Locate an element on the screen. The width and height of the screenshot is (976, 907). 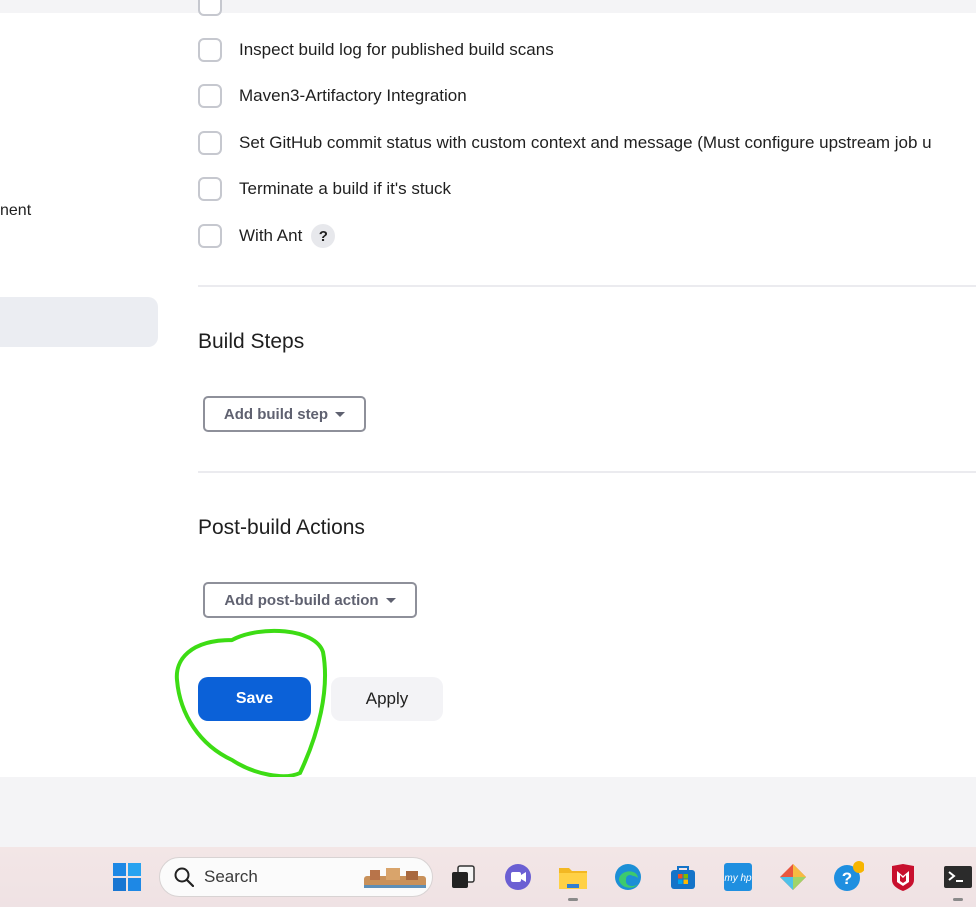
apply-button: Apply is located at coordinates (387, 699).